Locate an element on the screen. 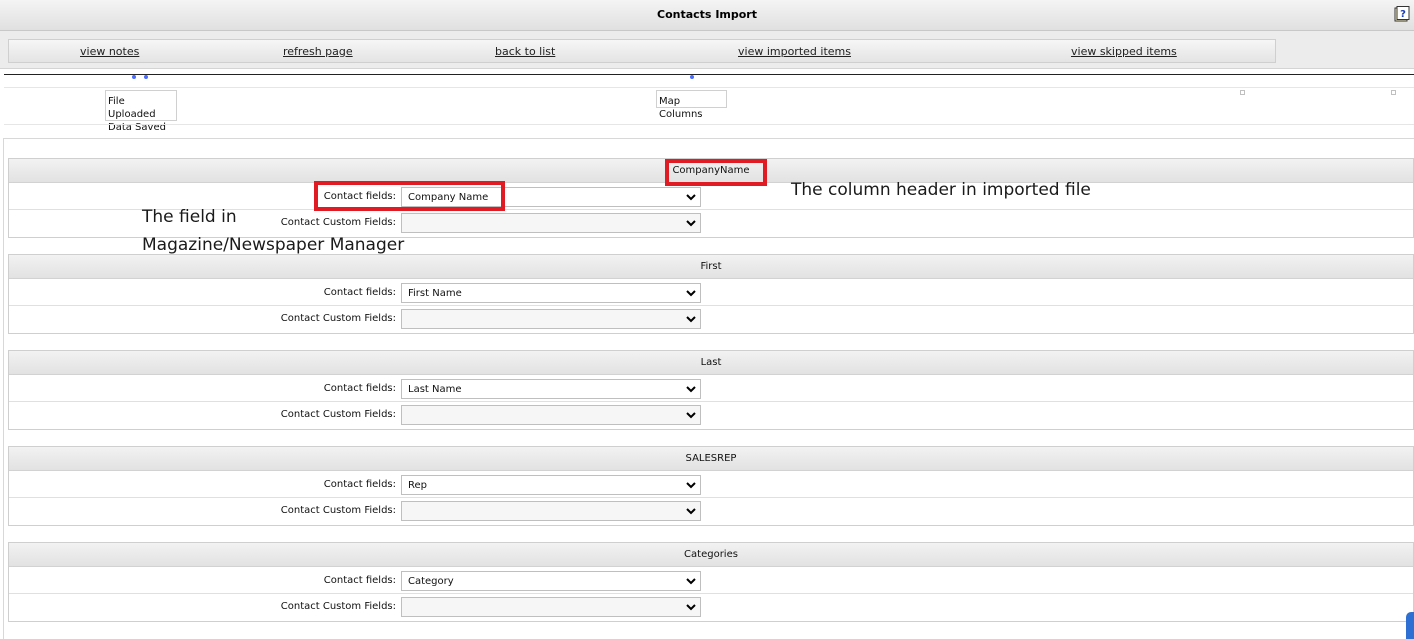 The height and width of the screenshot is (639, 1414). field-annotation-line1: The field in is located at coordinates (189, 217).